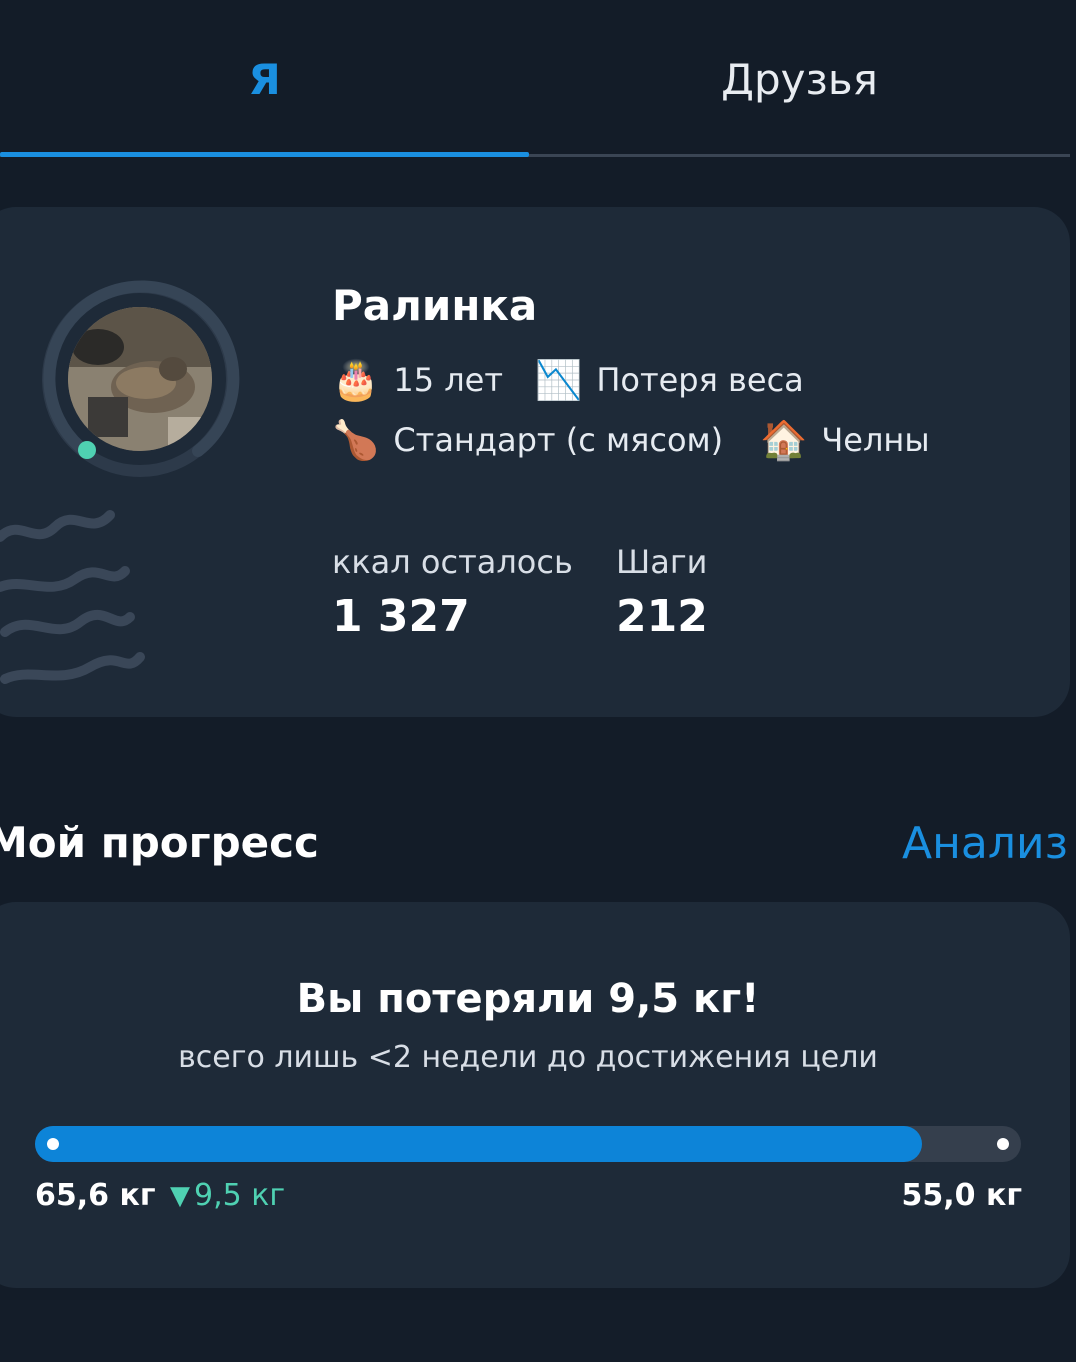 This screenshot has height=1362, width=1076. I want to click on progress-section-title: Мой прогресс, so click(159, 842).